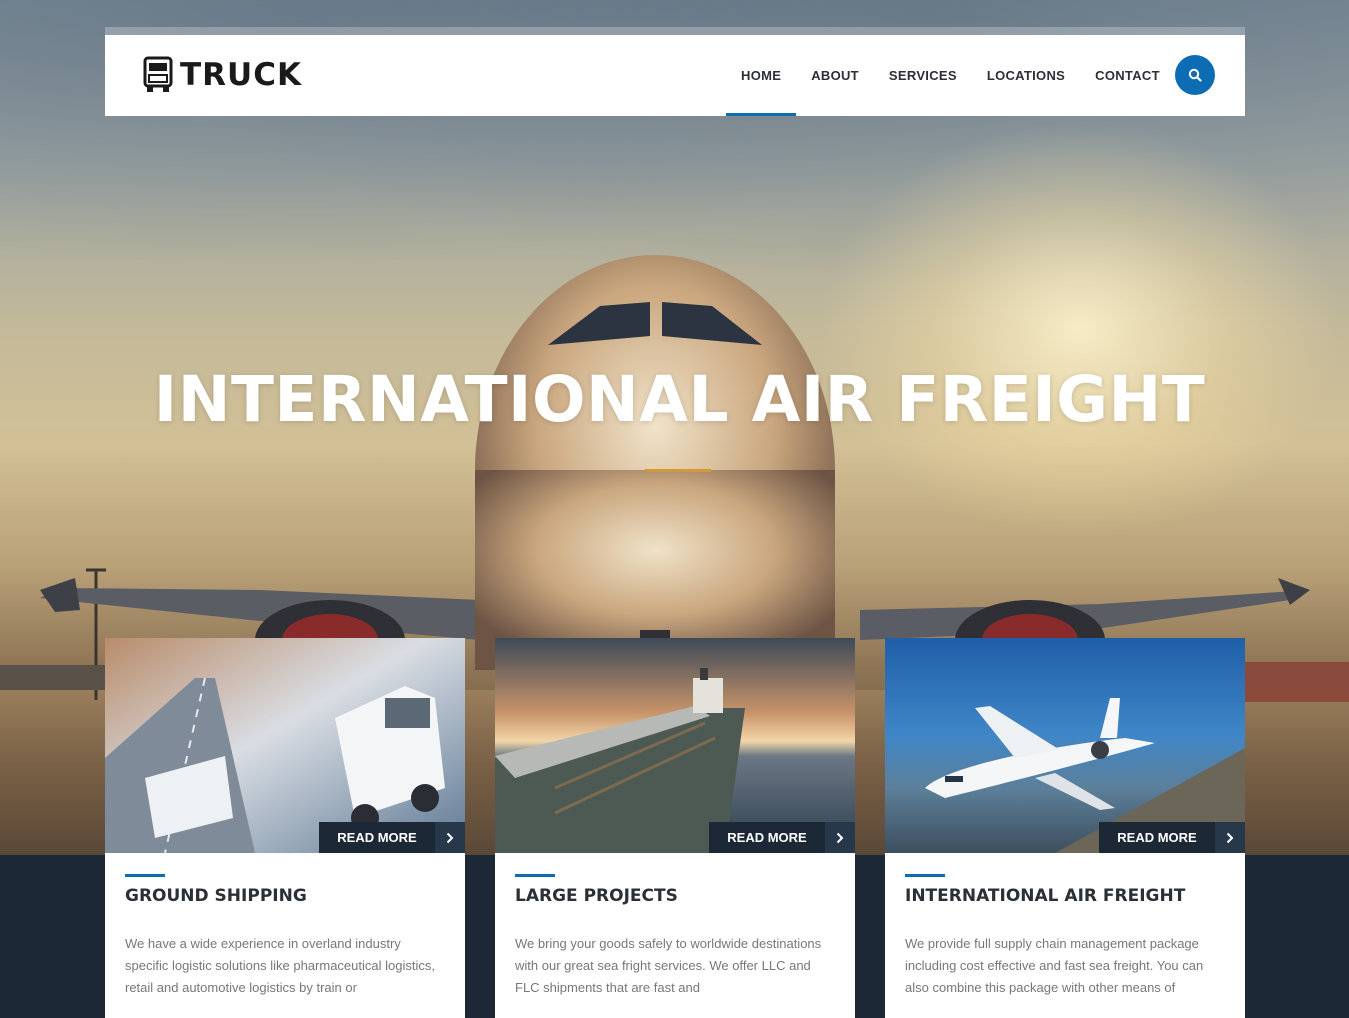 The image size is (1349, 1018). Describe the element at coordinates (158, 74) in the screenshot. I see `truck-icon` at that location.